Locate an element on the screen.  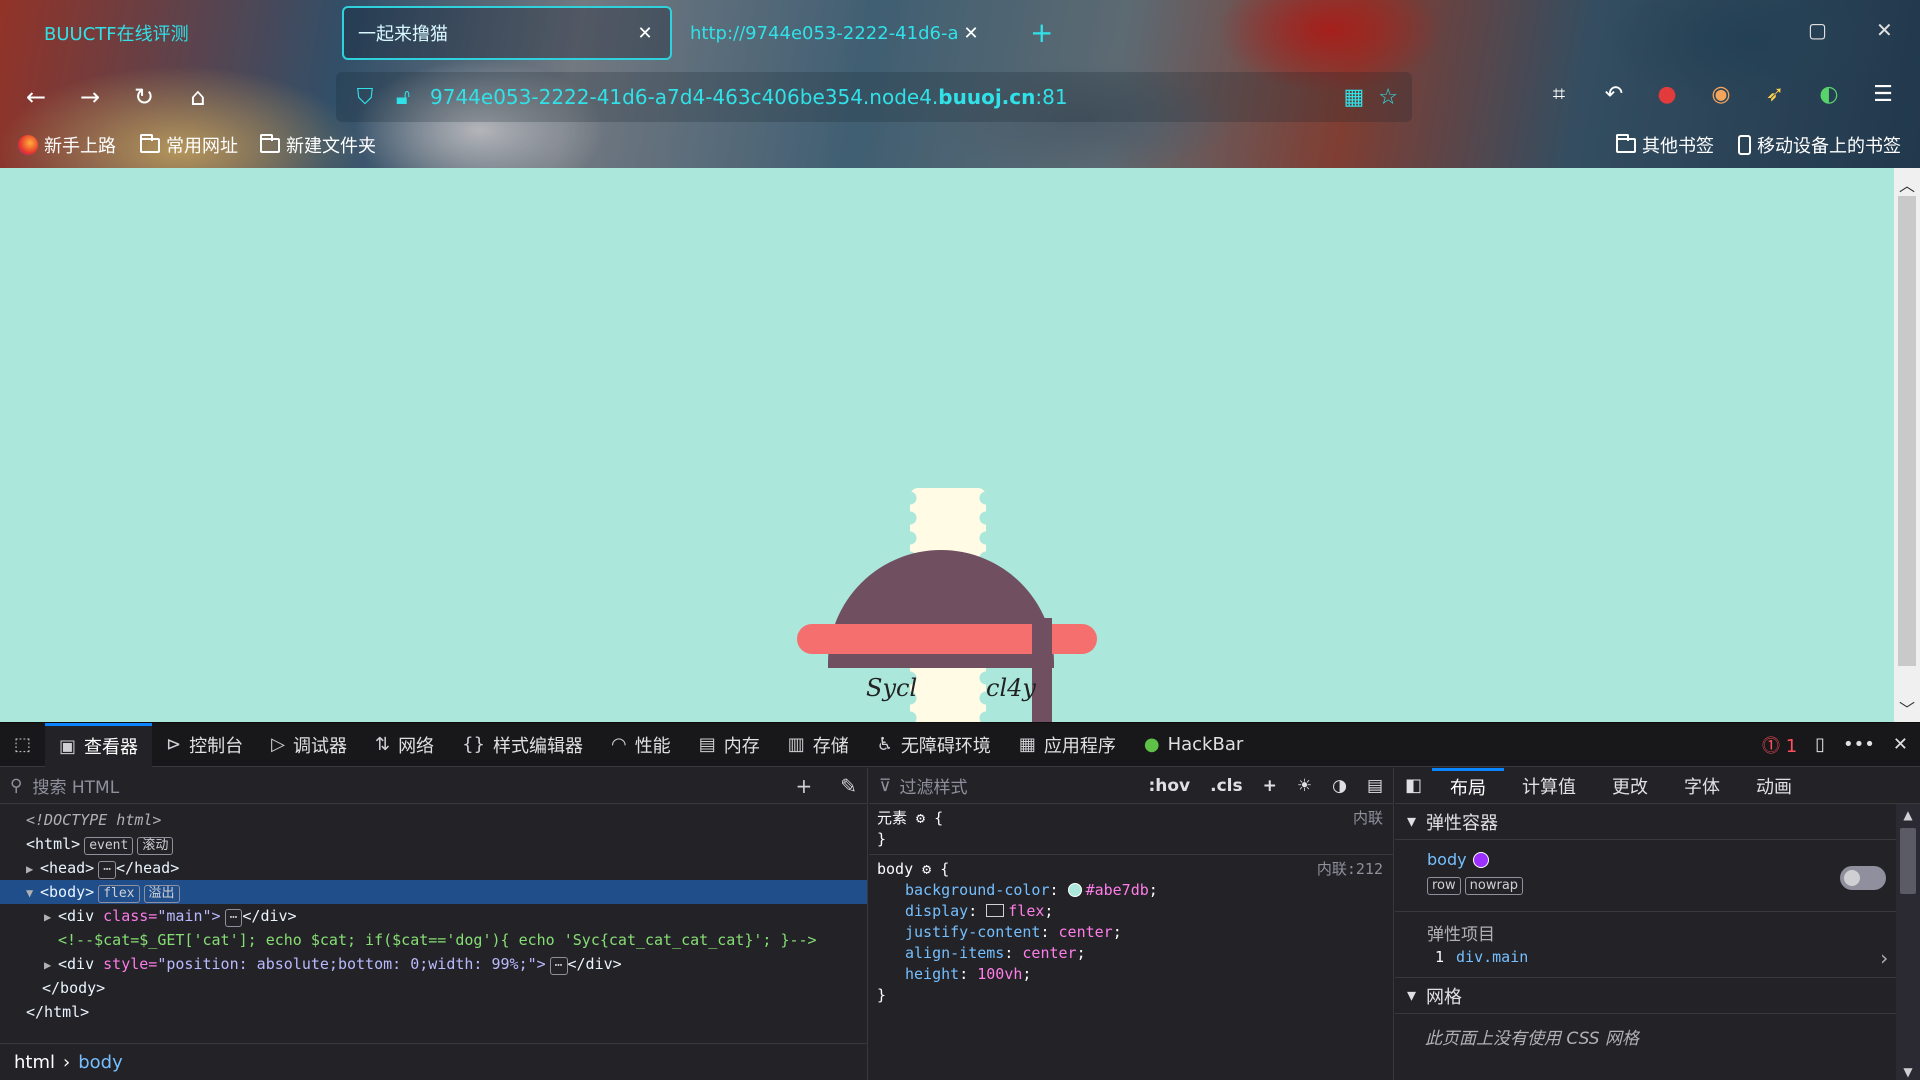
maximize-icon: ▢ is located at coordinates (1817, 30).